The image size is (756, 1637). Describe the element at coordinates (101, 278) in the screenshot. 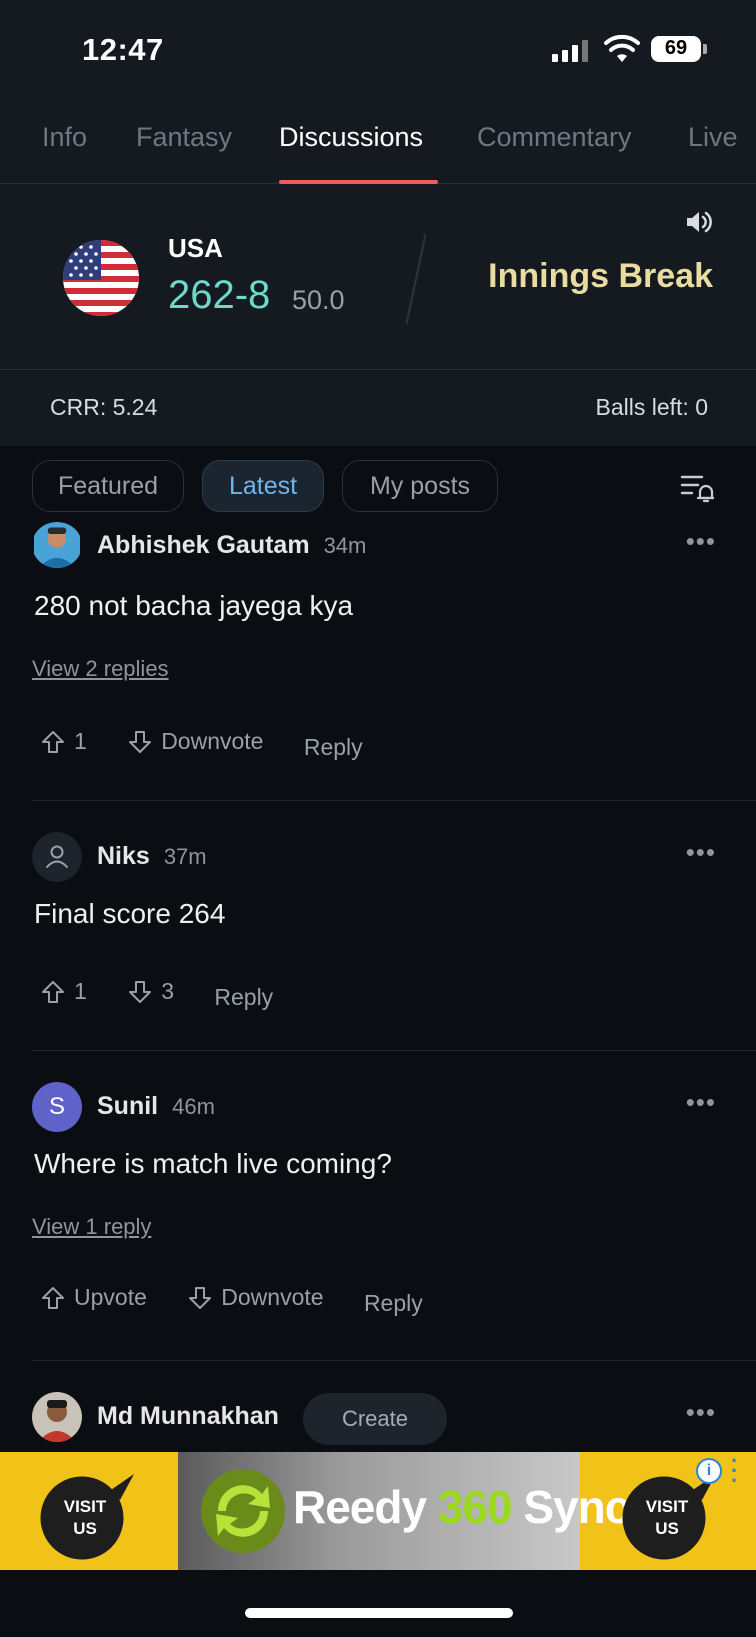

I see `usa-flag-icon` at that location.